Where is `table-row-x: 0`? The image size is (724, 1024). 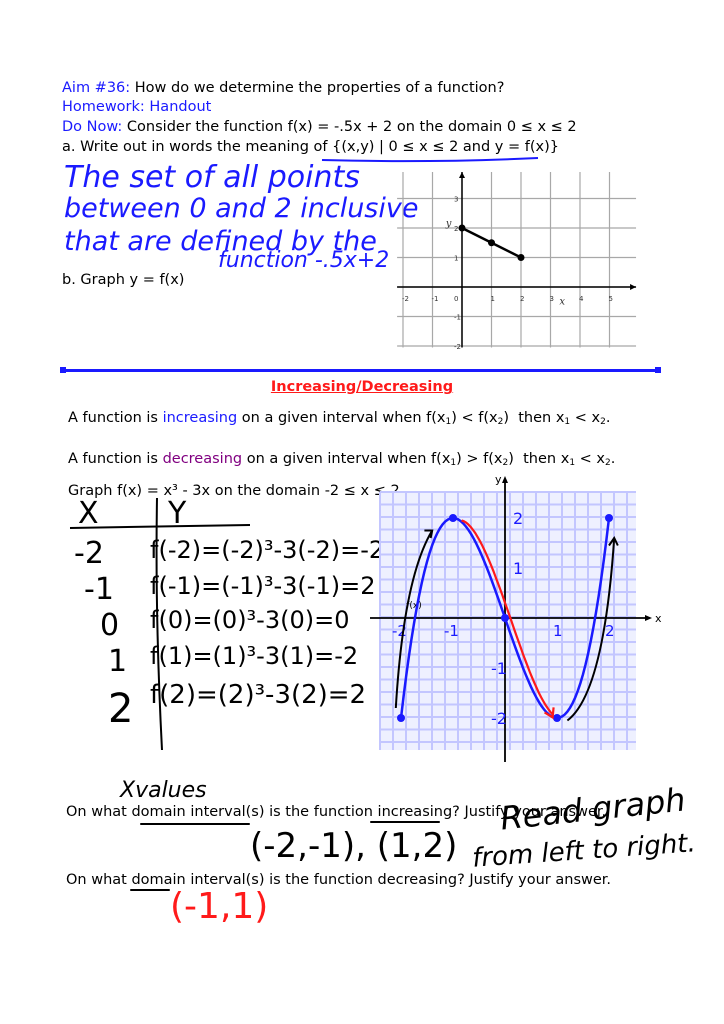
table-row-x: 0 is located at coordinates (110, 625).